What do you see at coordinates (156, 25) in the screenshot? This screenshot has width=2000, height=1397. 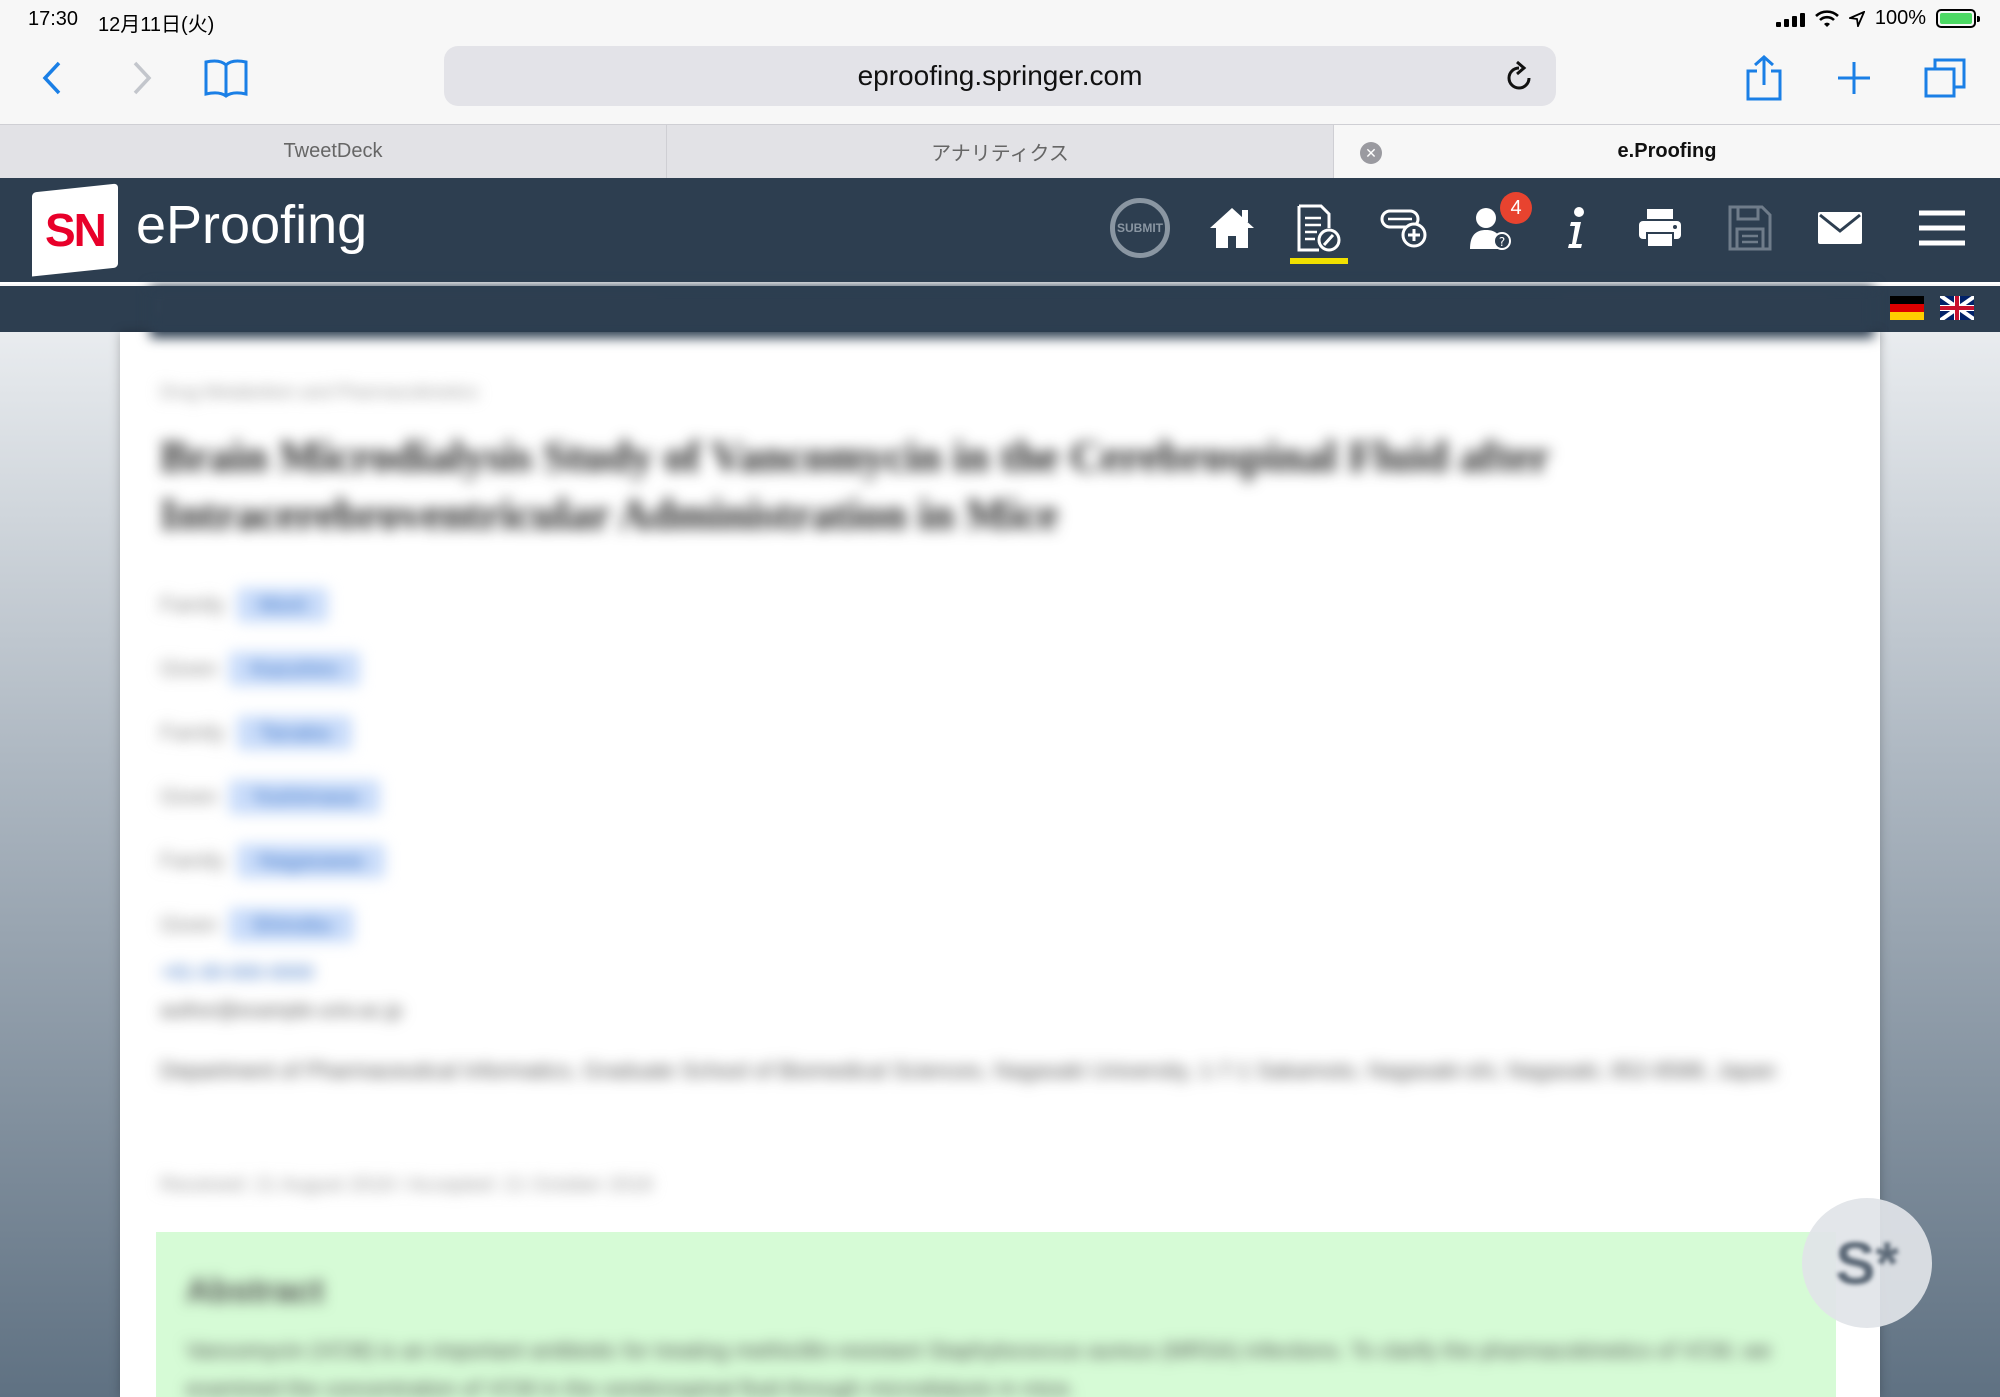 I see `status-date: 12月11日(火)` at bounding box center [156, 25].